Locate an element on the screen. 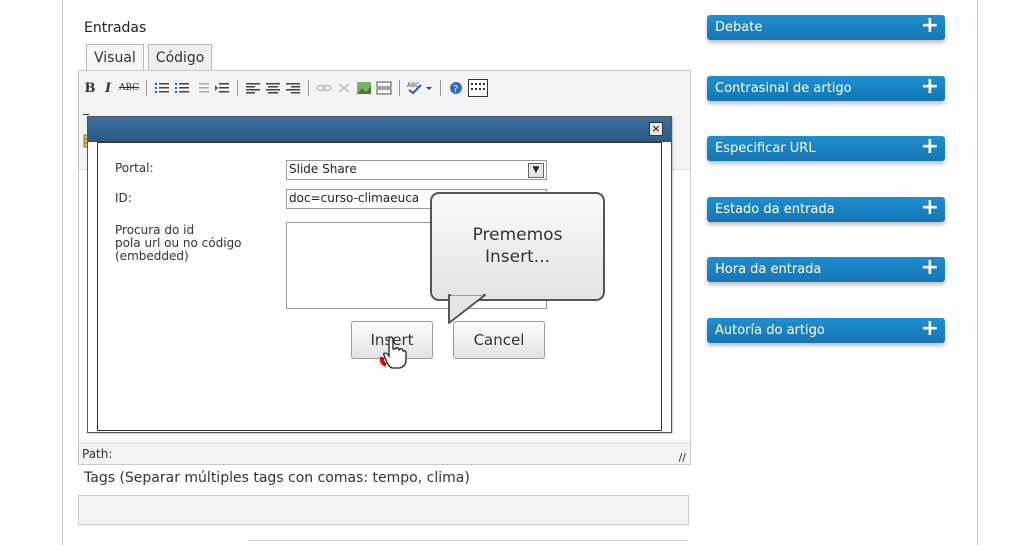  sidebar-item-label: Debate is located at coordinates (739, 27).